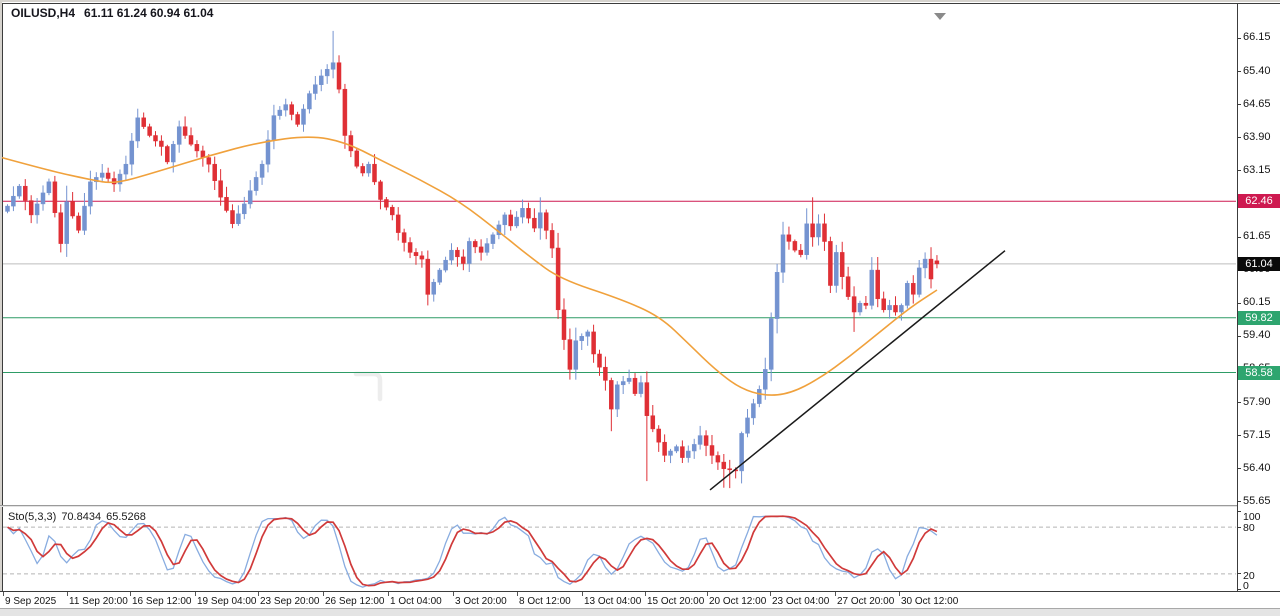 The height and width of the screenshot is (616, 1280). I want to click on indicator-panel-bottom-border, so click(640, 591).